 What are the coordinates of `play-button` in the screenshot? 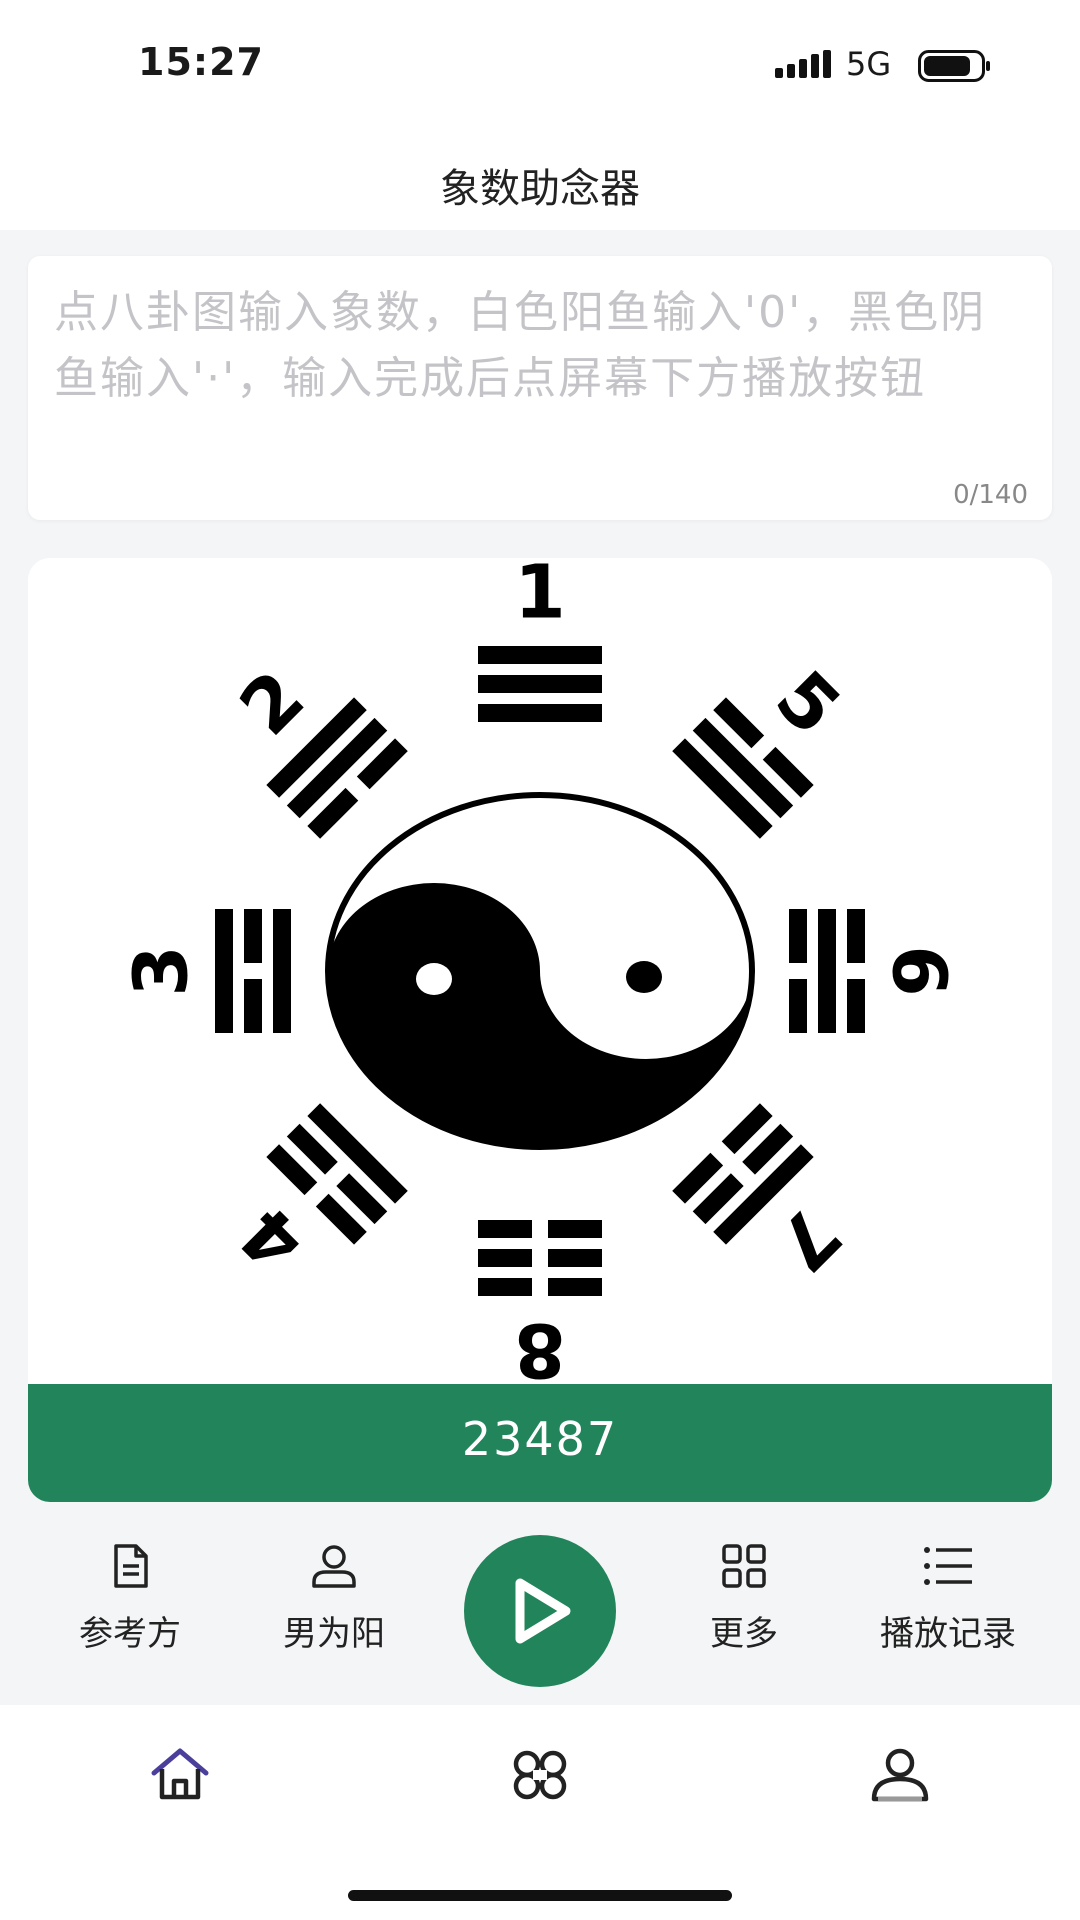 It's located at (540, 1611).